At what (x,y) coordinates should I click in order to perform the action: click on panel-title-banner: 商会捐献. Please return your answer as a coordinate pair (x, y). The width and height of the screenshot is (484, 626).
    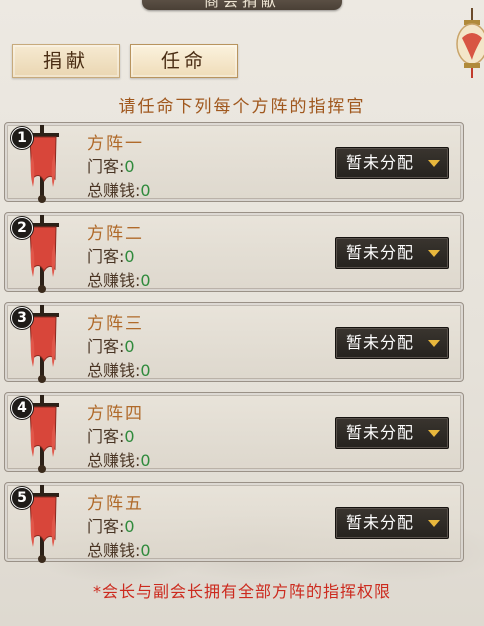
    Looking at the image, I should click on (242, 5).